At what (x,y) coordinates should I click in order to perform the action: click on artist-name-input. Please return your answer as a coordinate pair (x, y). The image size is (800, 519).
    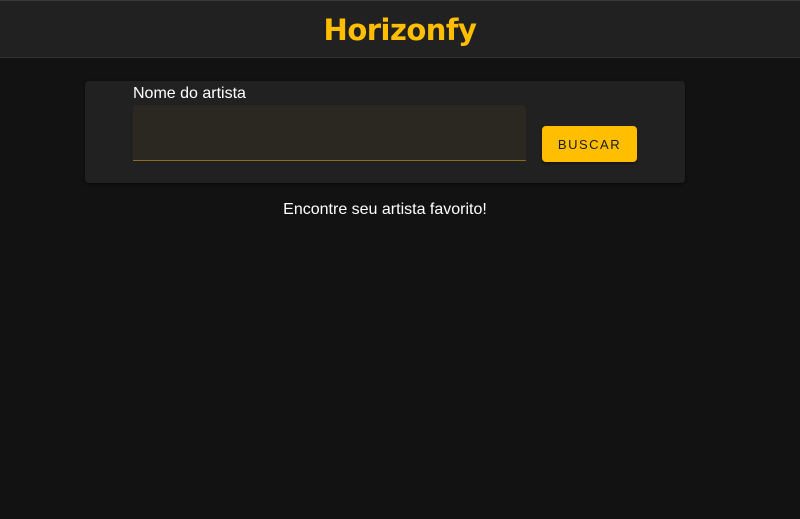
    Looking at the image, I should click on (329, 132).